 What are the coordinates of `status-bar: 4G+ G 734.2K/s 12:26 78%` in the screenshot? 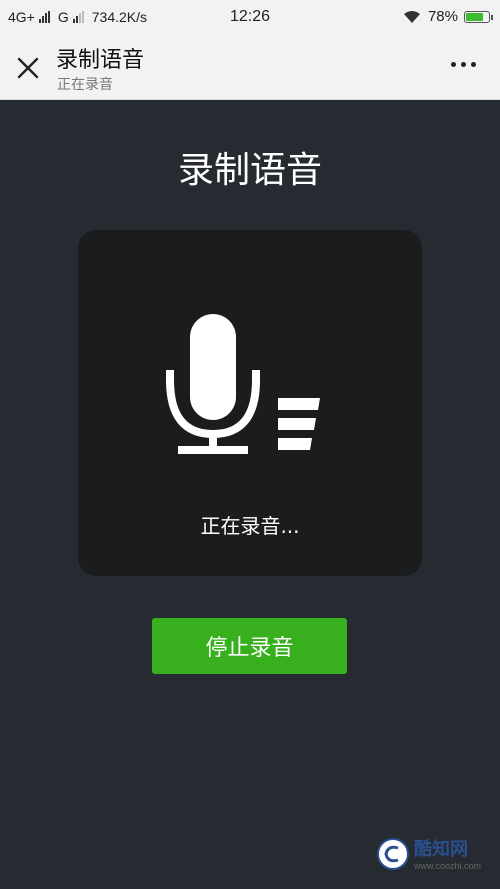 It's located at (250, 17).